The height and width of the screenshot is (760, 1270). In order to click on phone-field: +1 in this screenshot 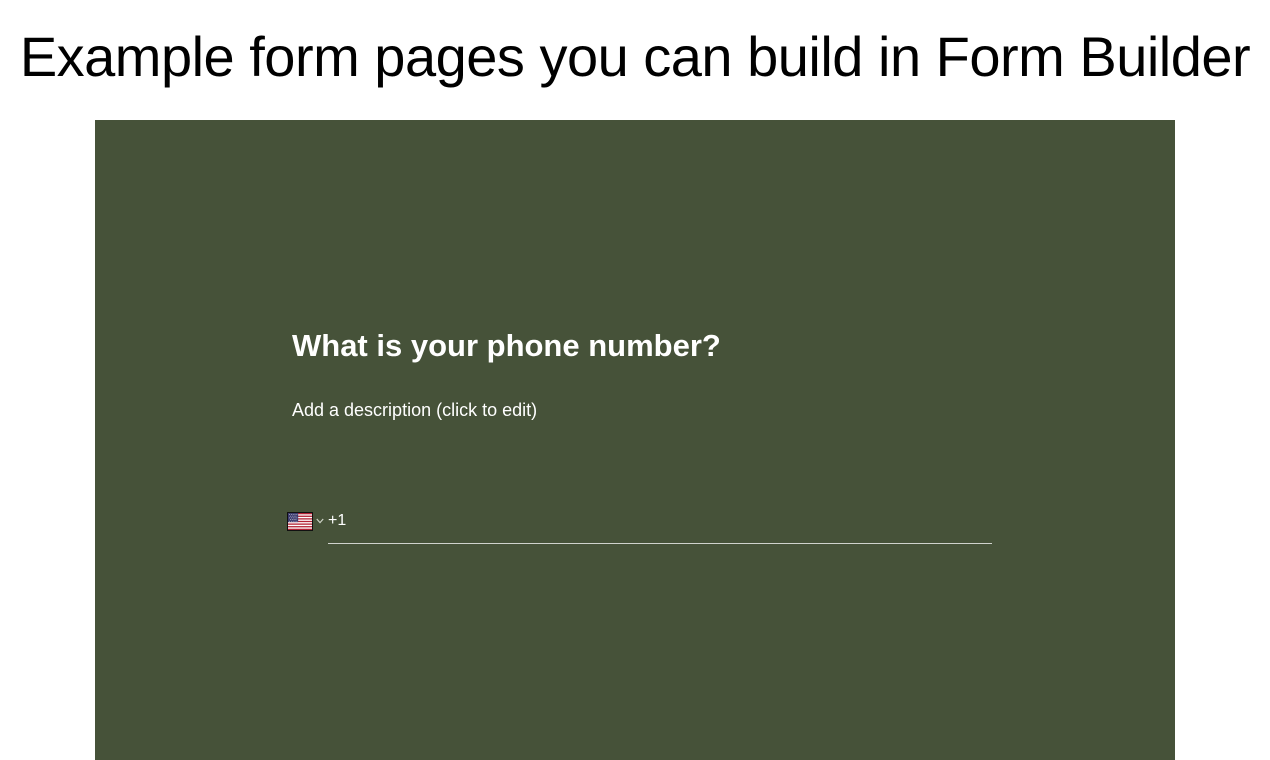, I will do `click(660, 524)`.